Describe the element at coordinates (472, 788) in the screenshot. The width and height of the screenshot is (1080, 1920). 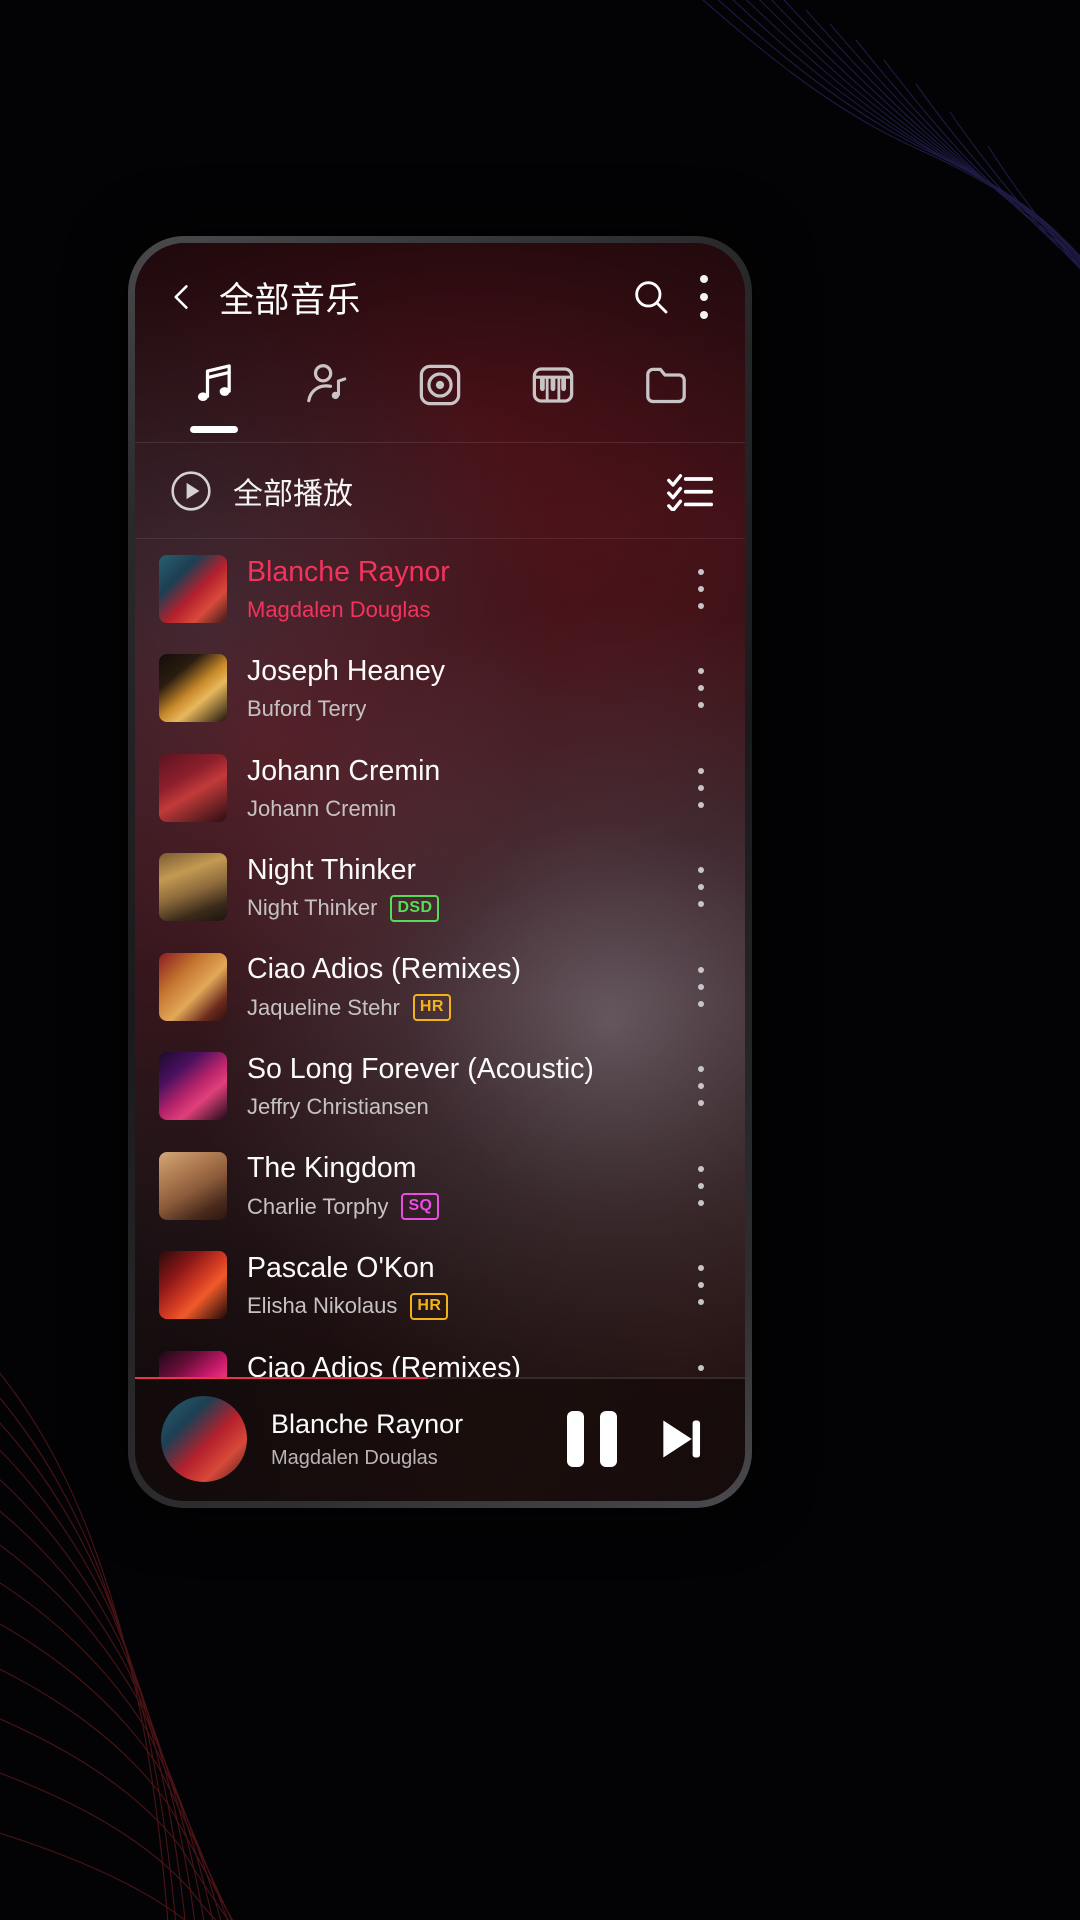
I see `track-text: Johann Cremin Johann Cremin` at that location.